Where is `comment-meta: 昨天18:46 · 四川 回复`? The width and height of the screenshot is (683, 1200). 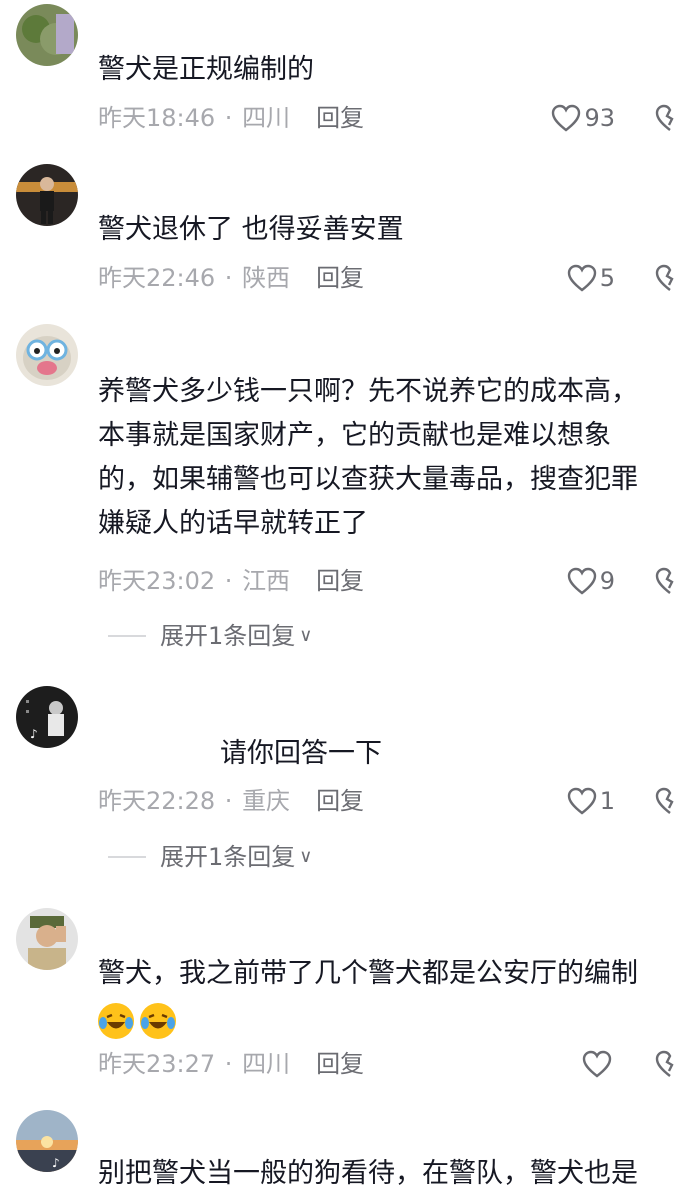 comment-meta: 昨天18:46 · 四川 回复 is located at coordinates (231, 118).